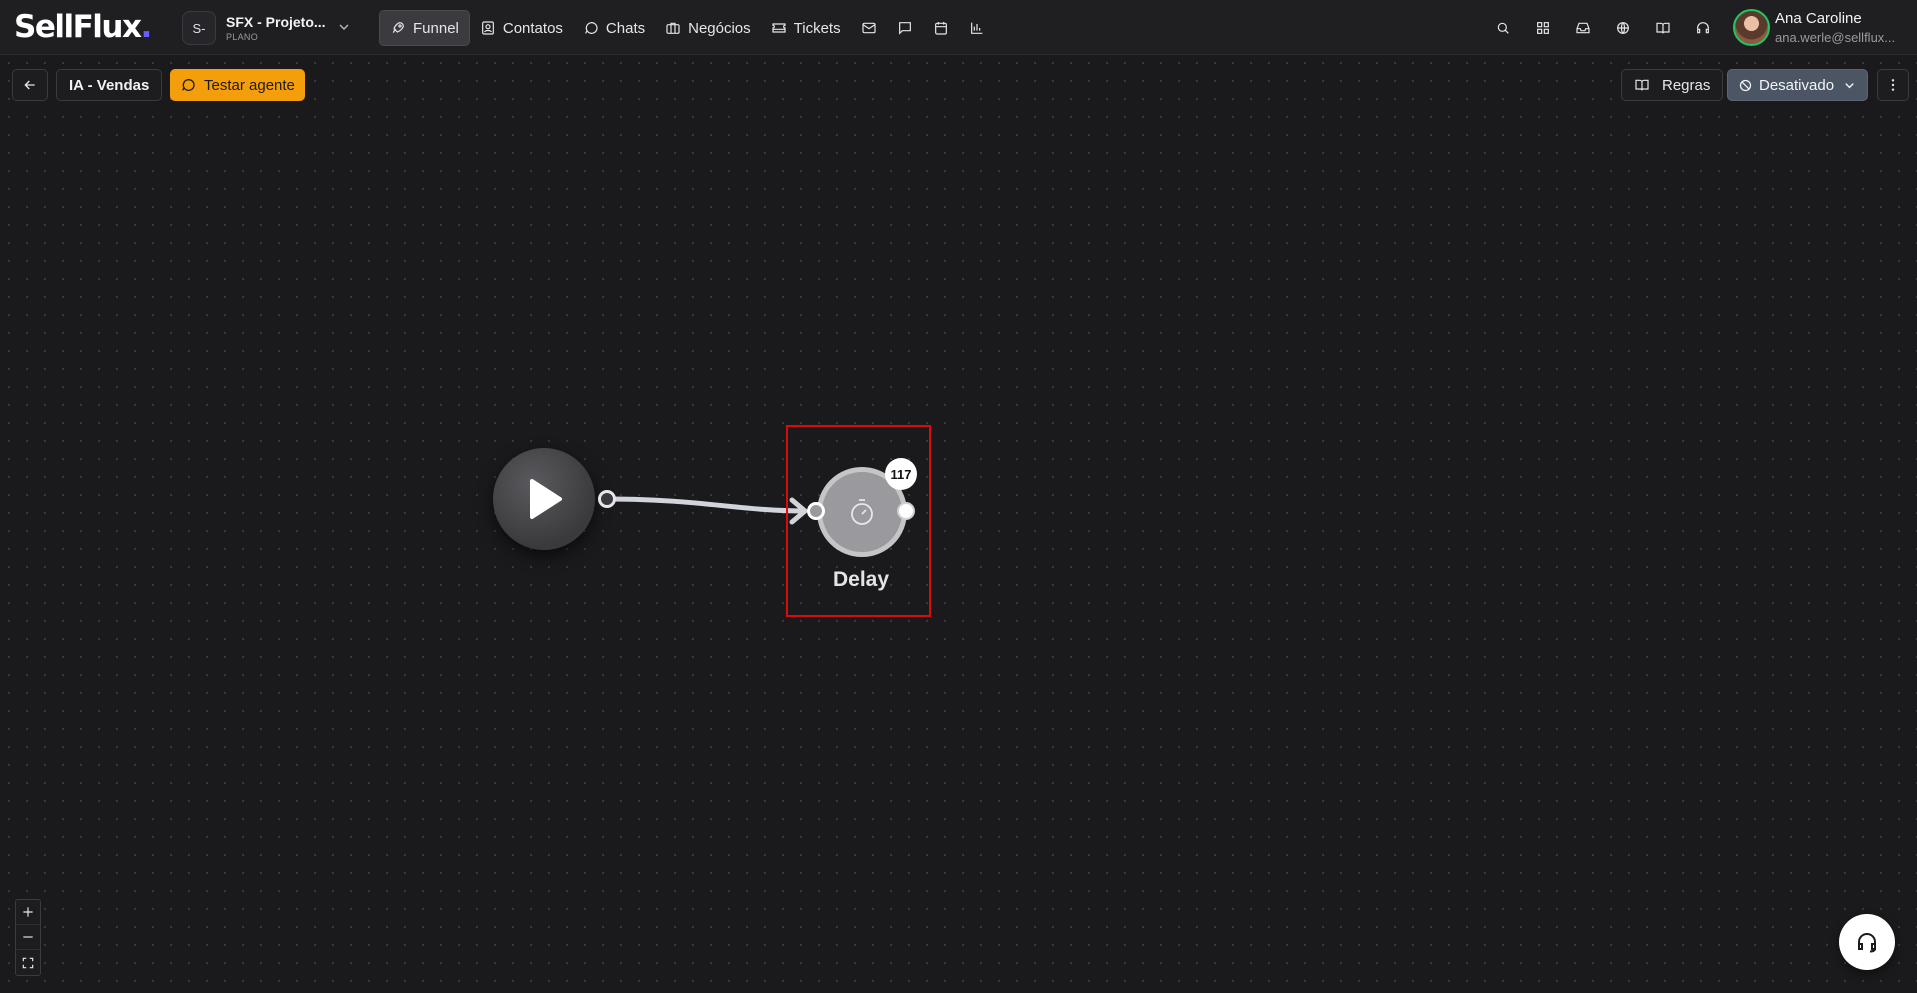  What do you see at coordinates (1751, 27) in the screenshot?
I see `avatar` at bounding box center [1751, 27].